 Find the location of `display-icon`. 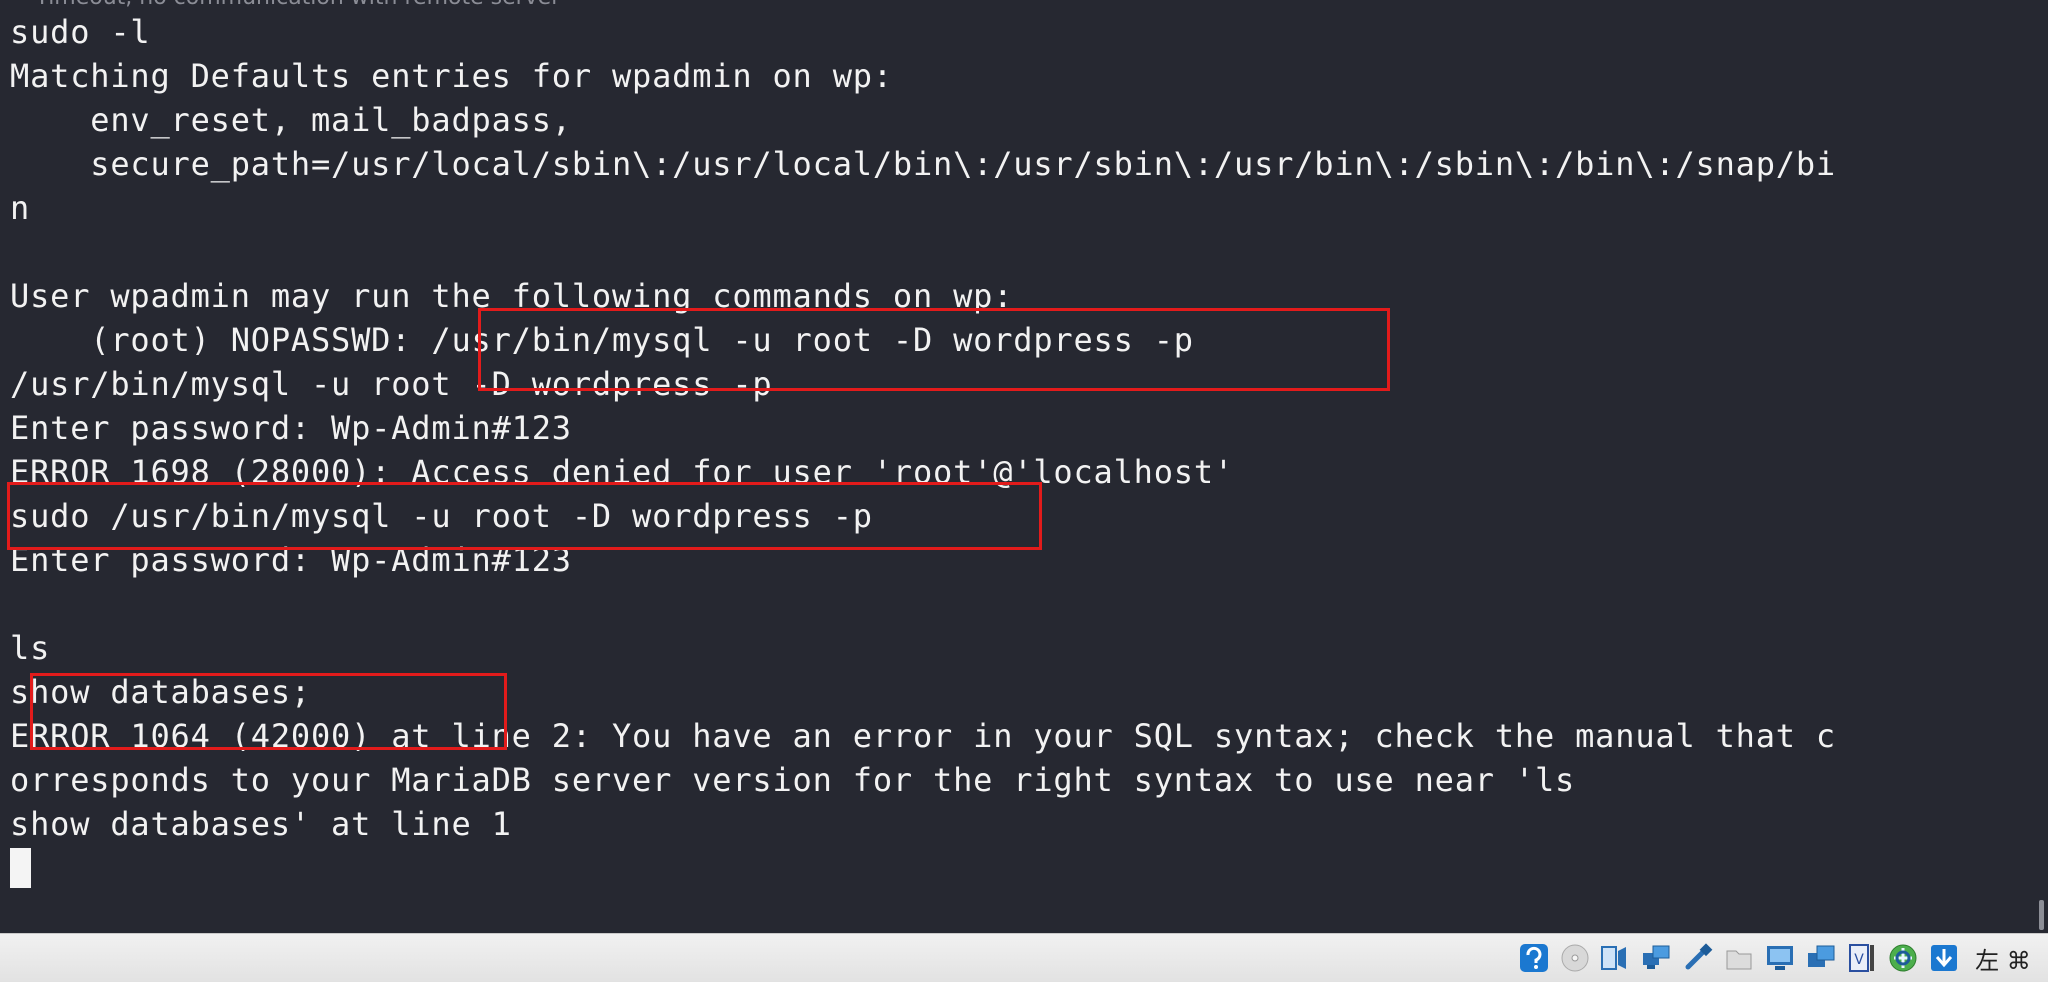

display-icon is located at coordinates (1780, 958).